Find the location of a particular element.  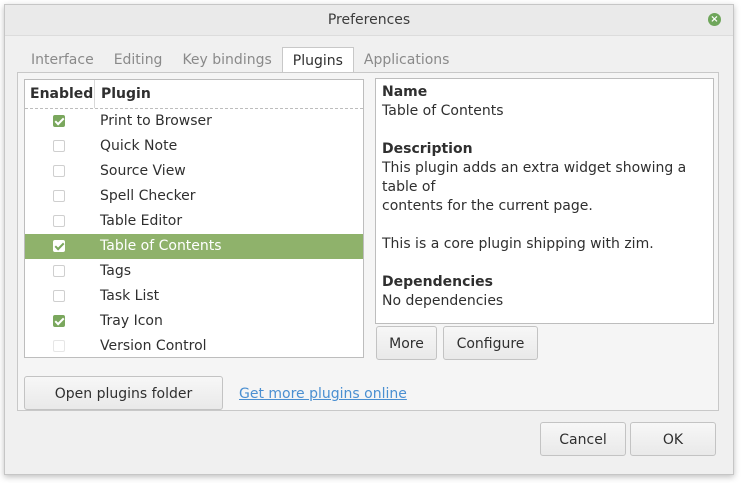

description-line: contents for the current page. is located at coordinates (487, 206).